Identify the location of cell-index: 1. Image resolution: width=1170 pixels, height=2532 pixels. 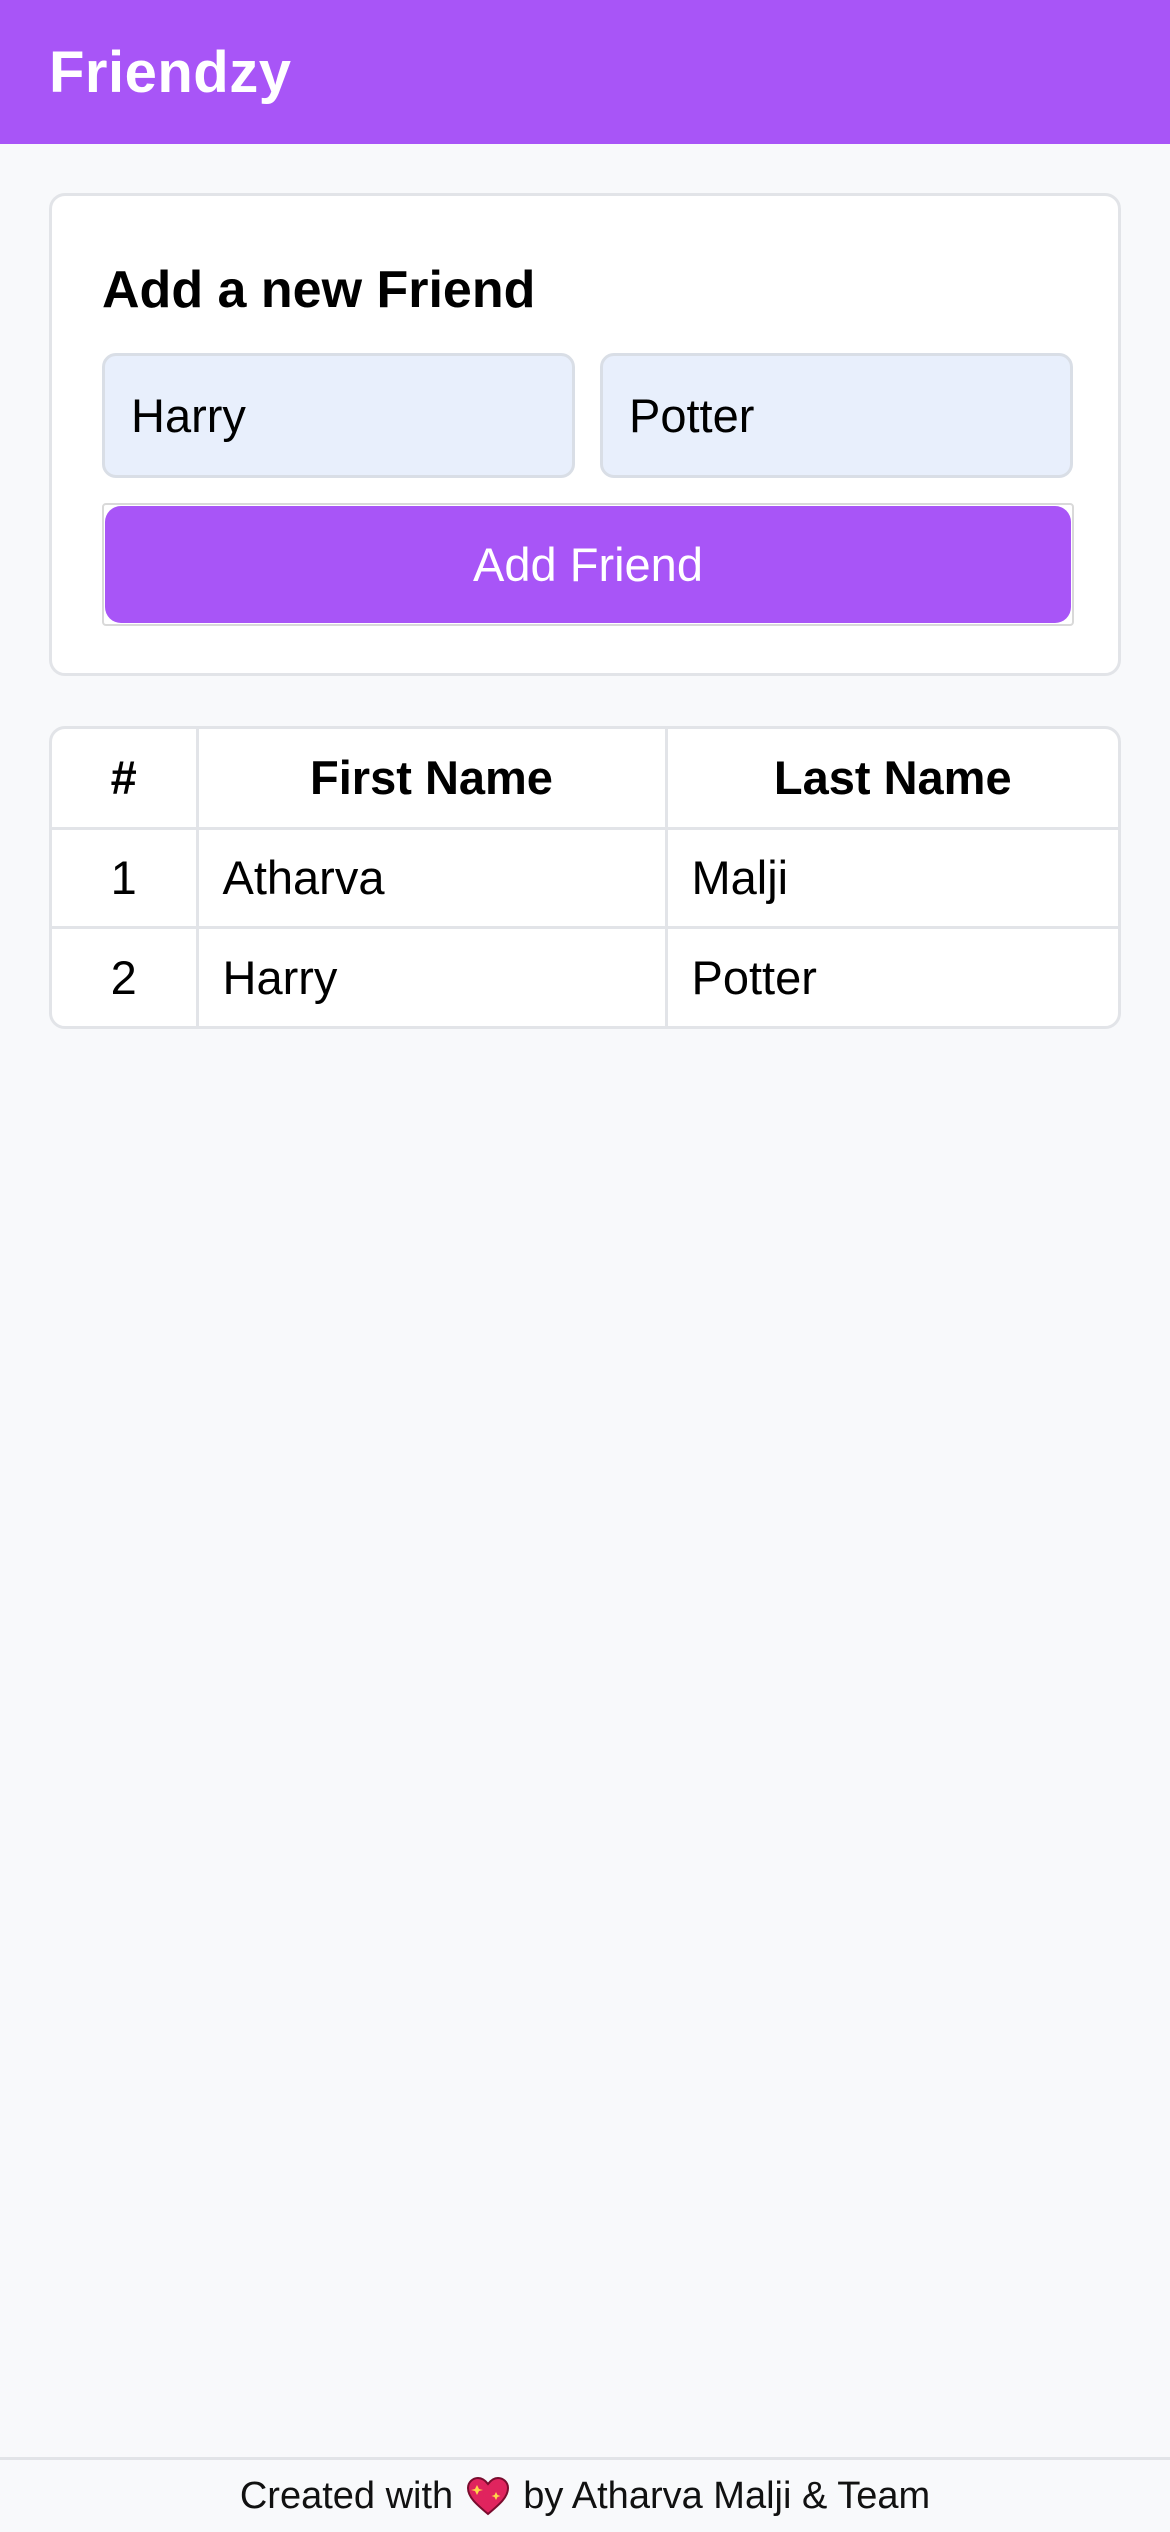
(125, 878).